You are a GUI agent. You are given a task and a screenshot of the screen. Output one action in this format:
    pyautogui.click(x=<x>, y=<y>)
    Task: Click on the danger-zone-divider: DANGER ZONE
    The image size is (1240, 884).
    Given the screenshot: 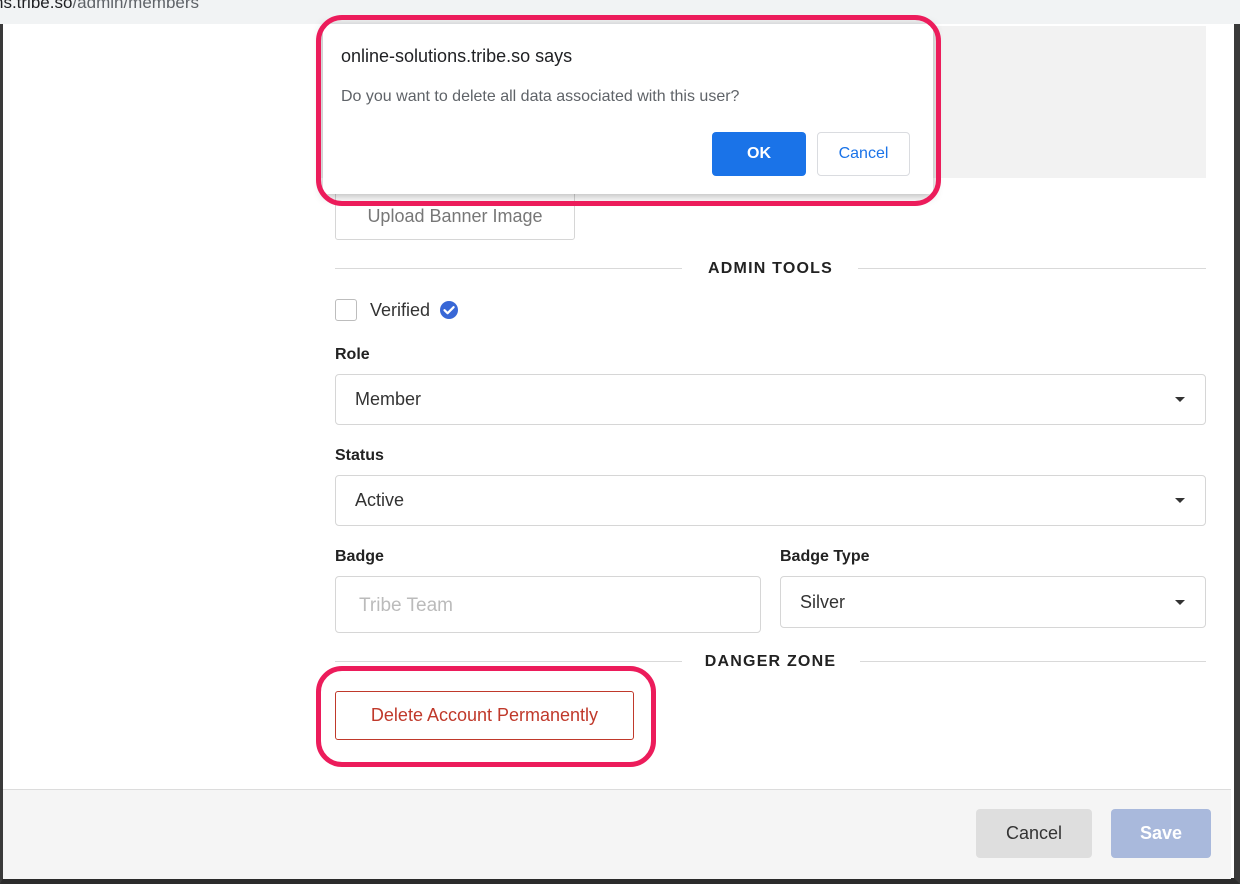 What is the action you would take?
    pyautogui.click(x=770, y=662)
    